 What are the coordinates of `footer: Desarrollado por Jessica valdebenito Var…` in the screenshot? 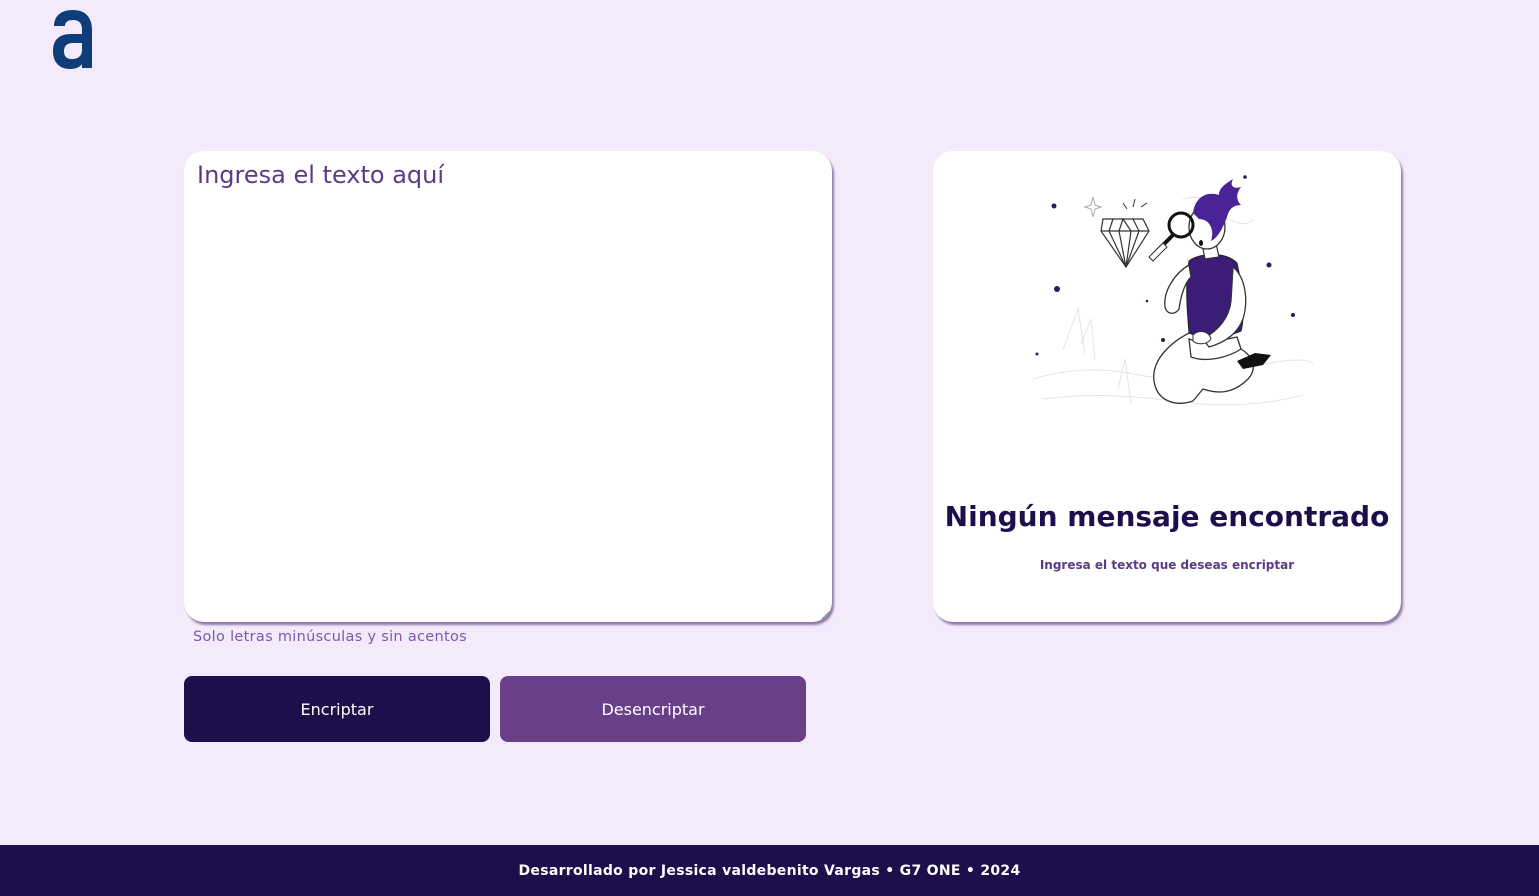 It's located at (769, 870).